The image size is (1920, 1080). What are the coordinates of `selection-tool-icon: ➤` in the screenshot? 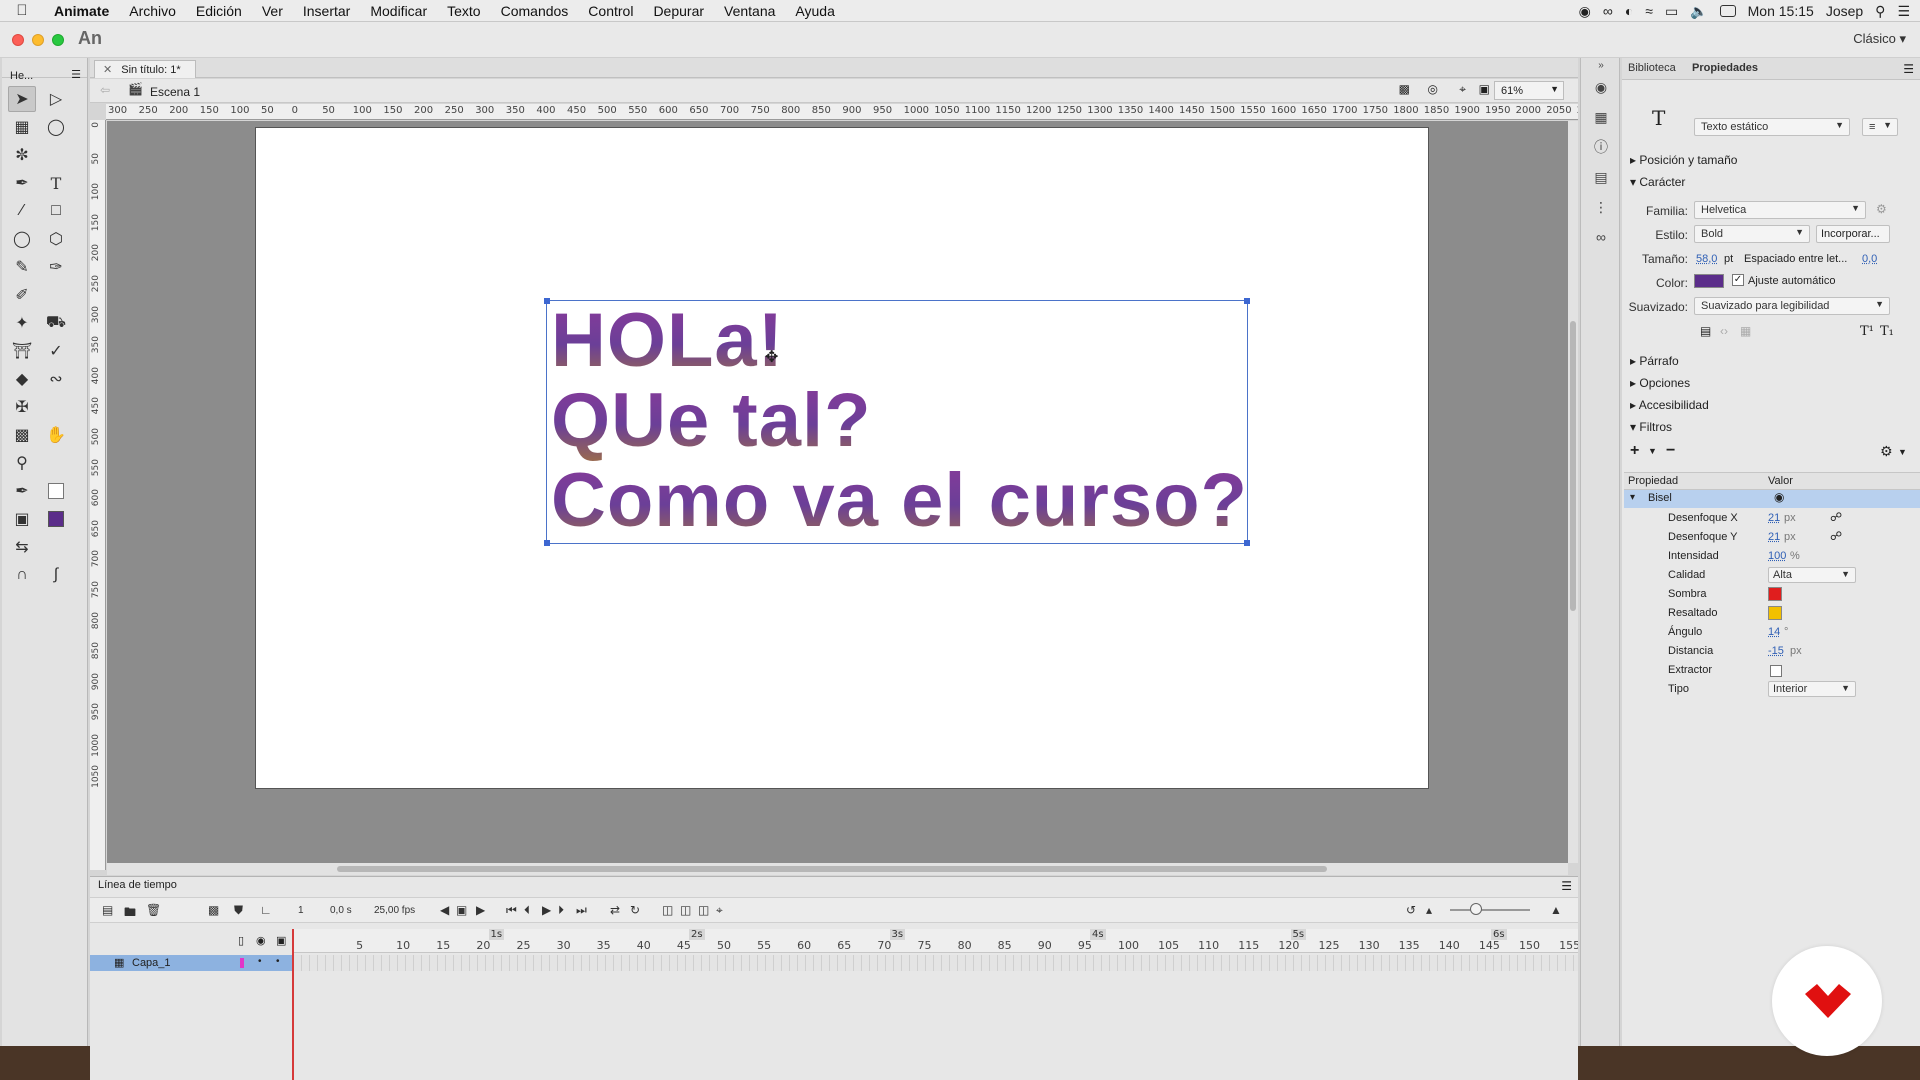 It's located at (22, 99).